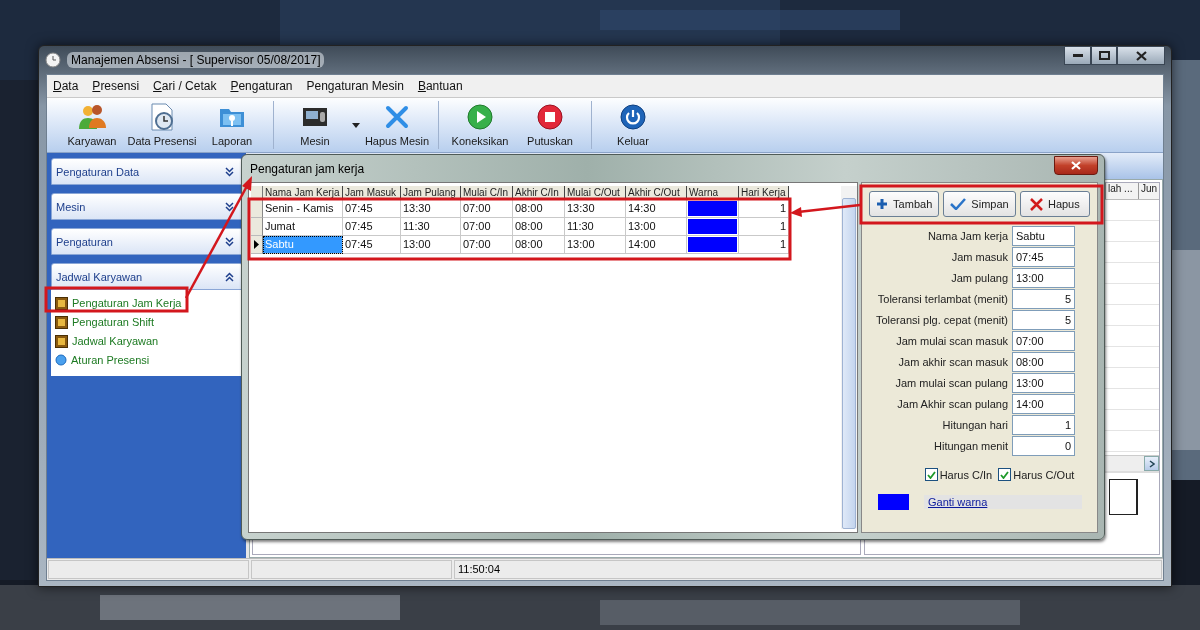 This screenshot has width=1200, height=630. I want to click on table-cell: 14:30, so click(656, 209).